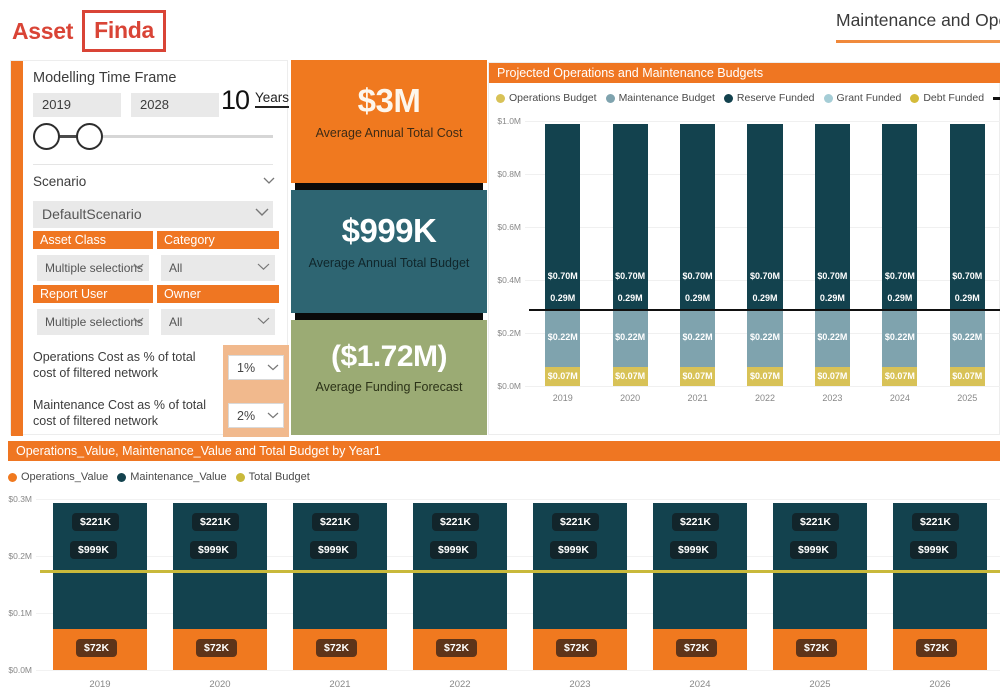 The height and width of the screenshot is (700, 1000). What do you see at coordinates (172, 477) in the screenshot?
I see `legend-item-maintenance-value: Maintenance_Value` at bounding box center [172, 477].